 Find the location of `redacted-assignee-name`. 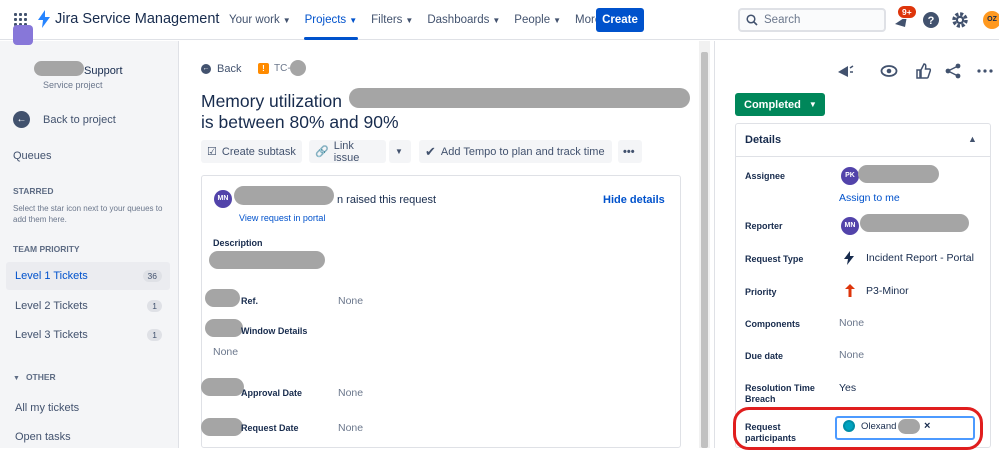

redacted-assignee-name is located at coordinates (898, 174).